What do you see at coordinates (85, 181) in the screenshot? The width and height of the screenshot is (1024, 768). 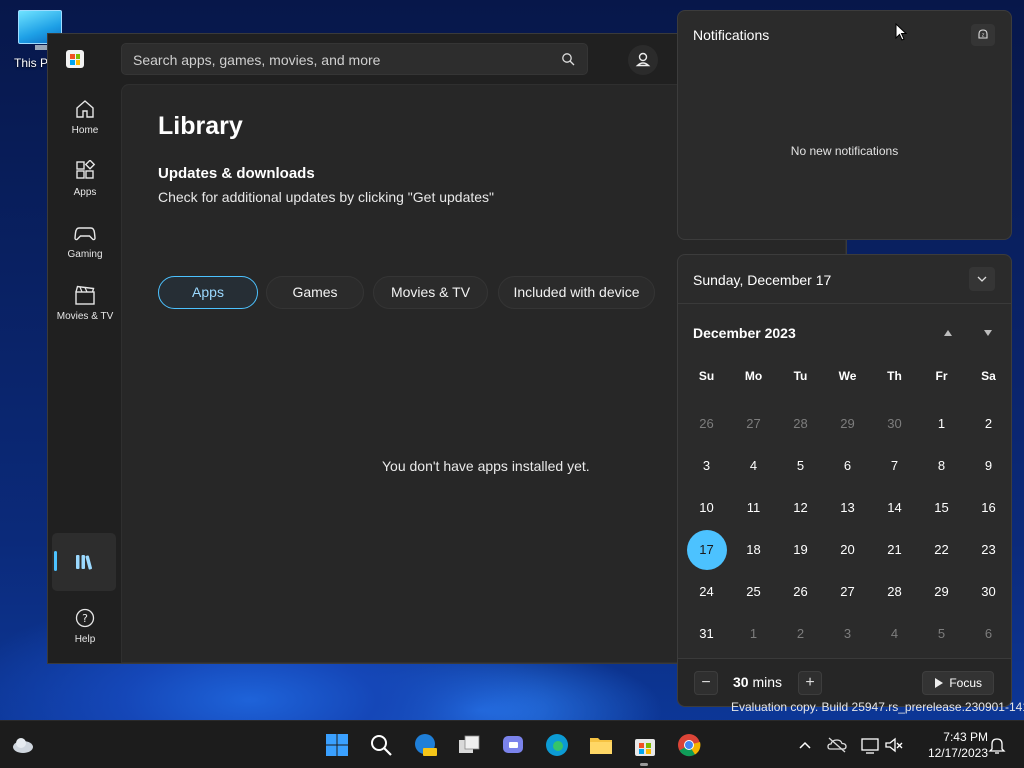 I see `nav-item-apps: Apps` at bounding box center [85, 181].